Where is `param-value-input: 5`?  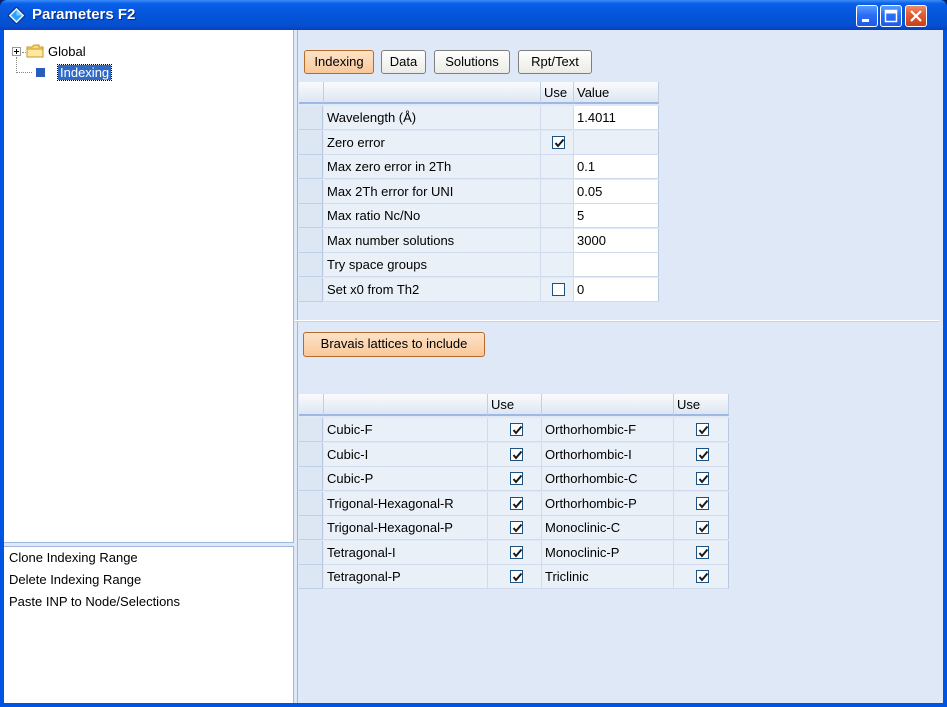 param-value-input: 5 is located at coordinates (616, 216).